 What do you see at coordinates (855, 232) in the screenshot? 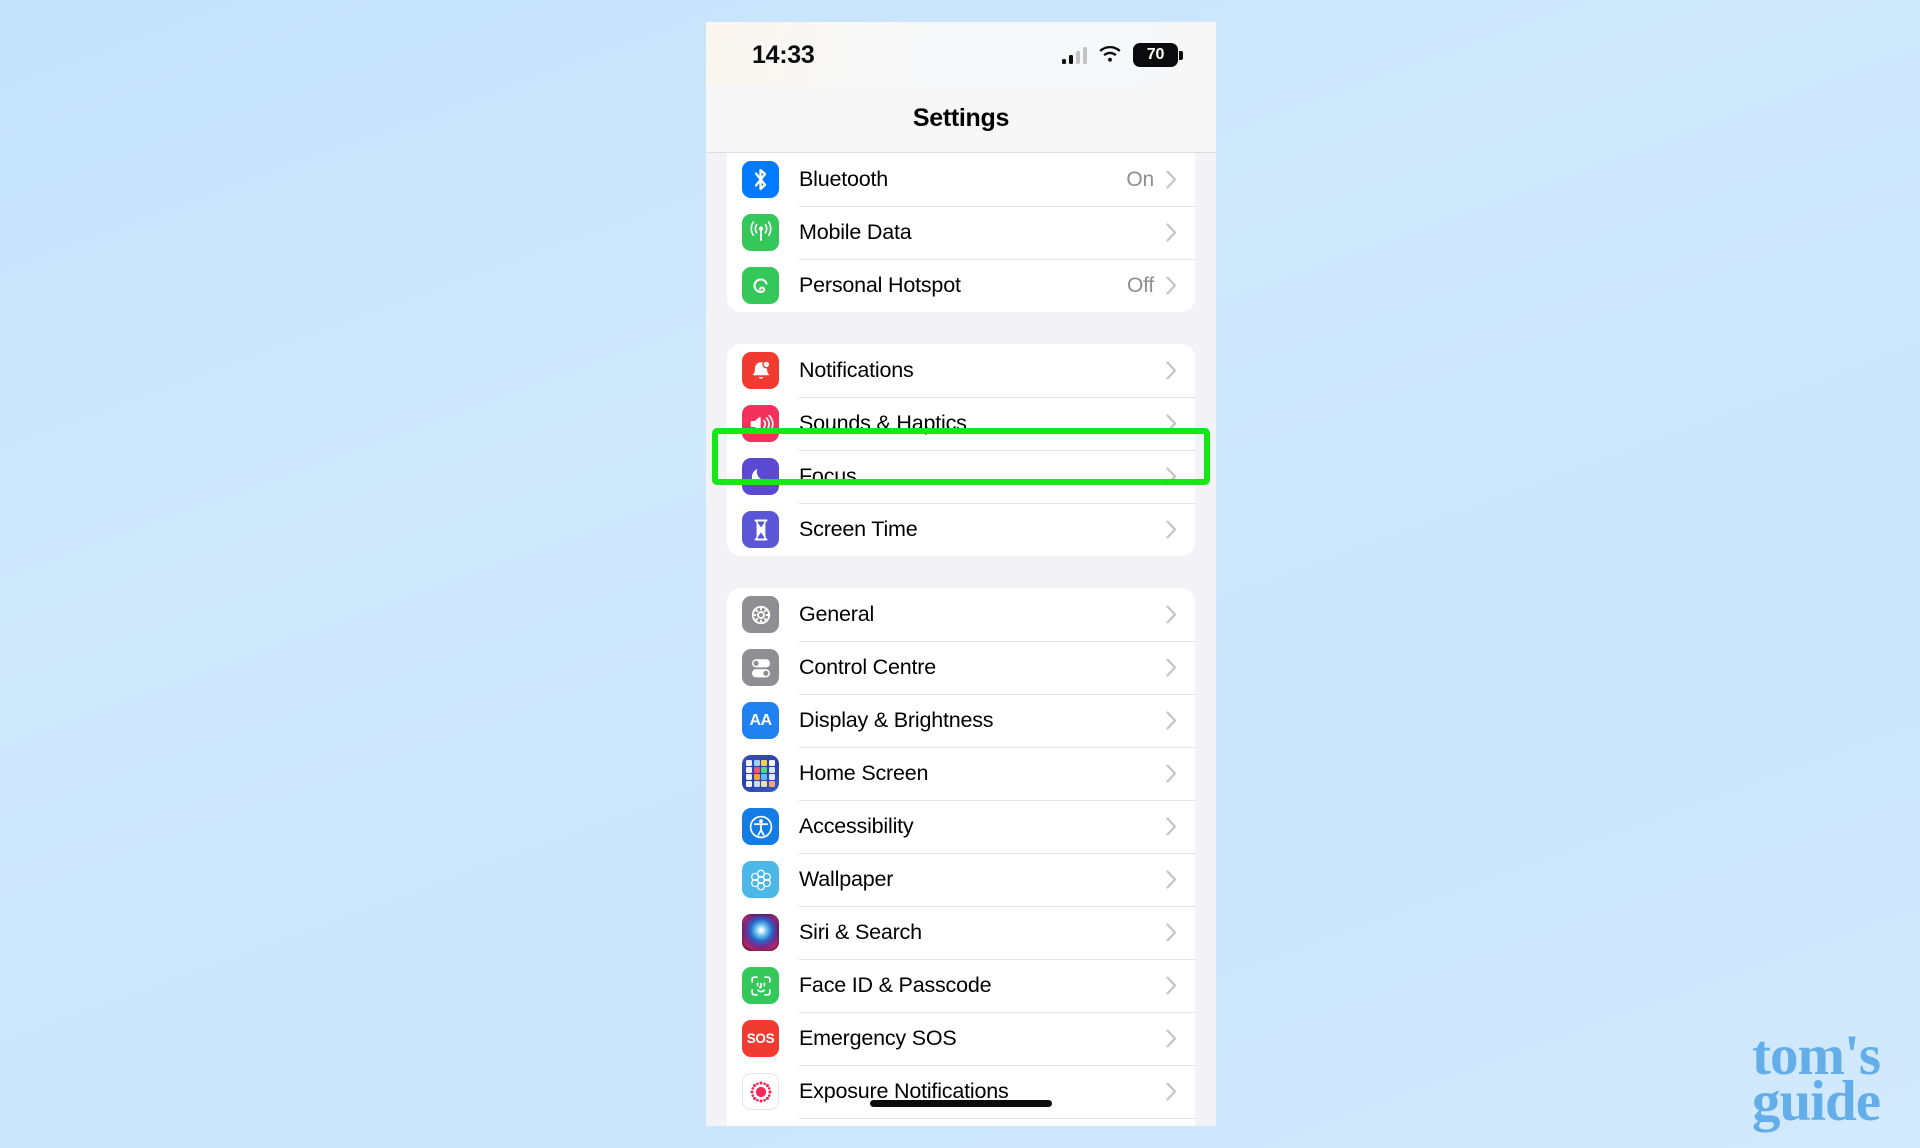
I see `settings-row-label: Mobile Data` at bounding box center [855, 232].